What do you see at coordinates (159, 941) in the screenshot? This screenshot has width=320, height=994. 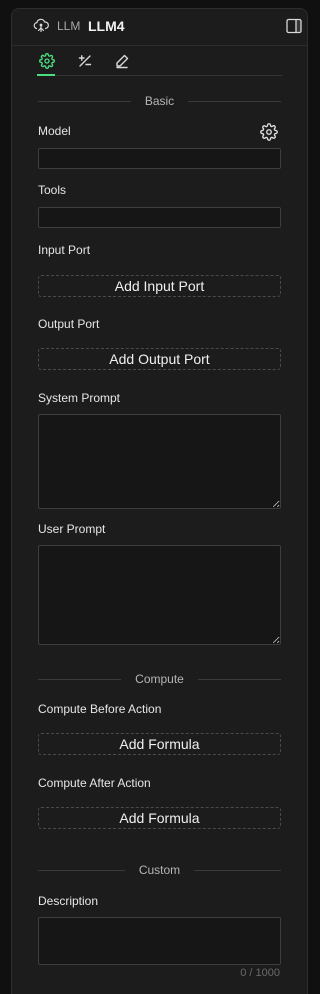 I see `description-textarea` at bounding box center [159, 941].